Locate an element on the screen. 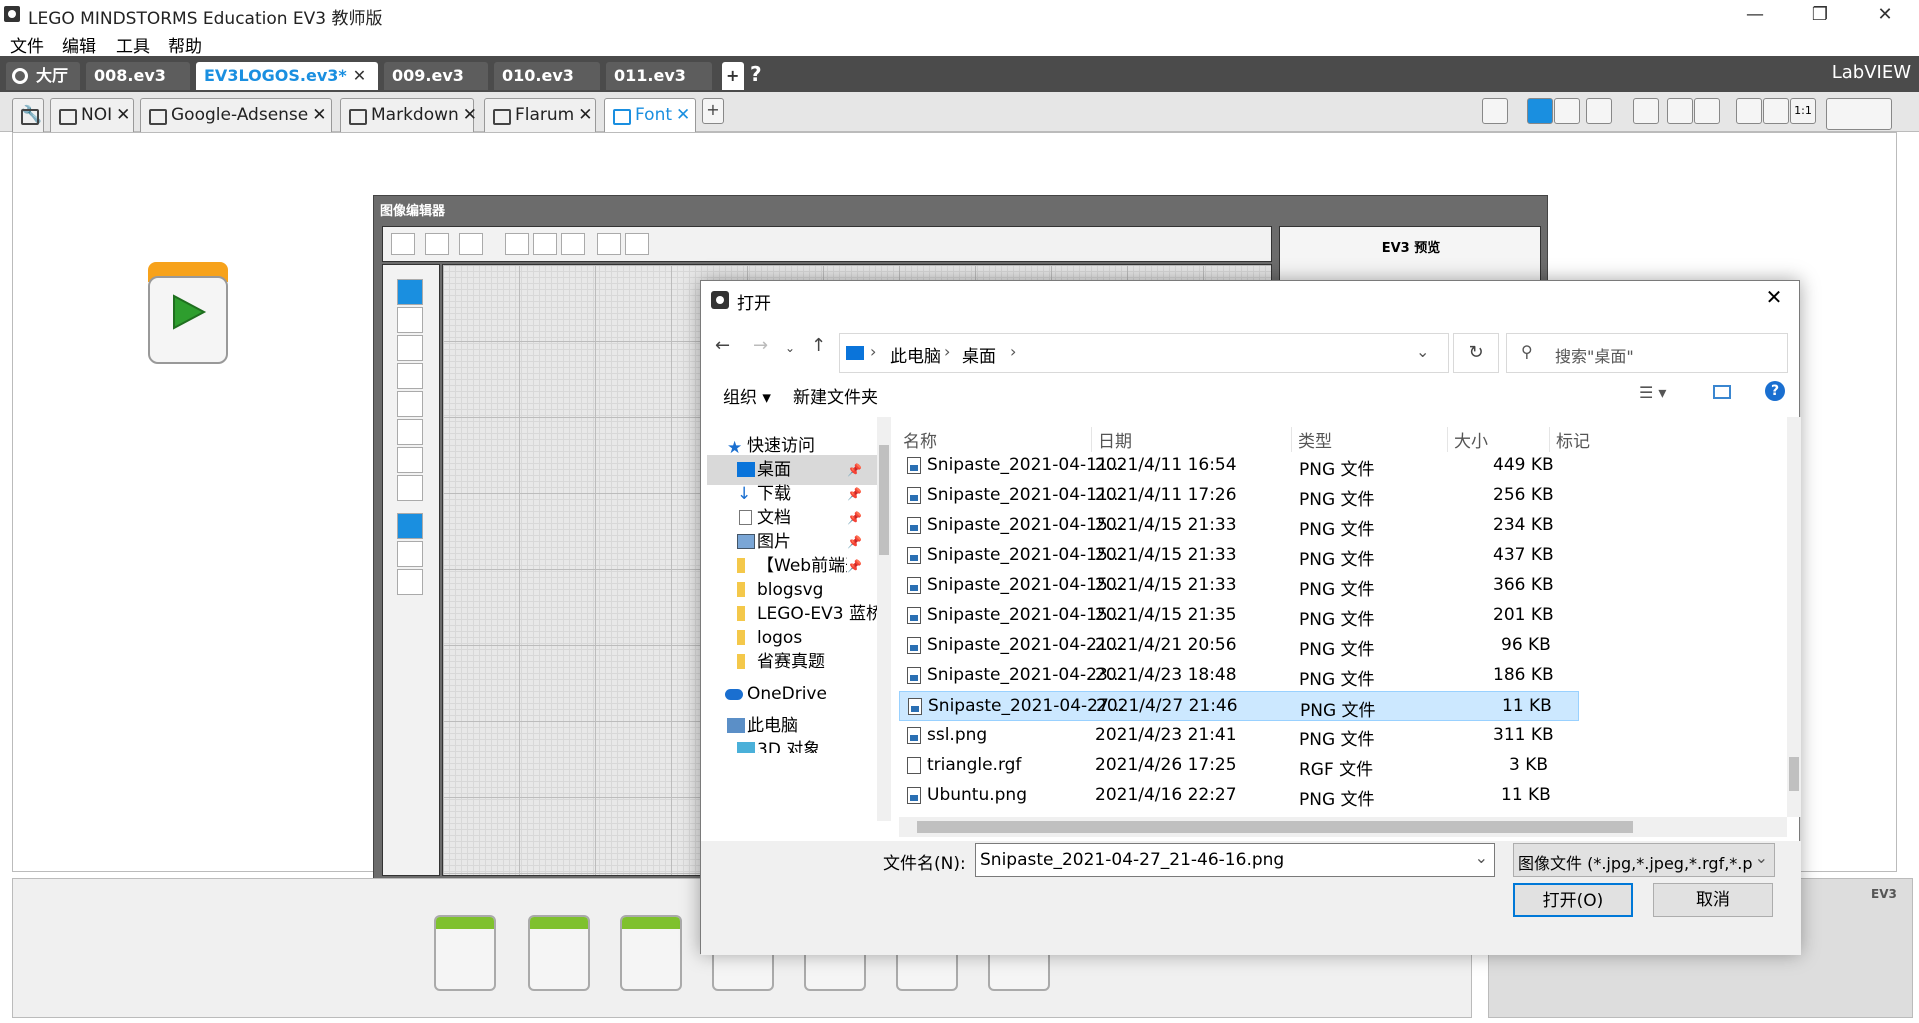  new-folder-button: 新建文件夹 is located at coordinates (835, 395).